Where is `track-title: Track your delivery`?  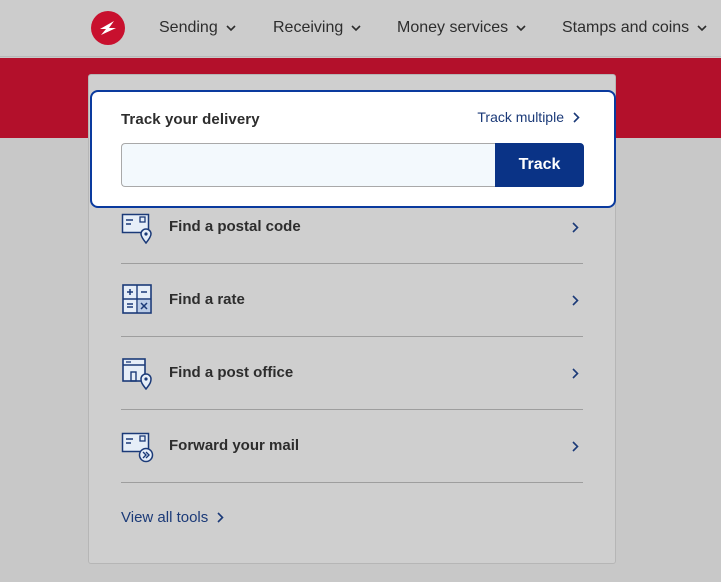
track-title: Track your delivery is located at coordinates (190, 119).